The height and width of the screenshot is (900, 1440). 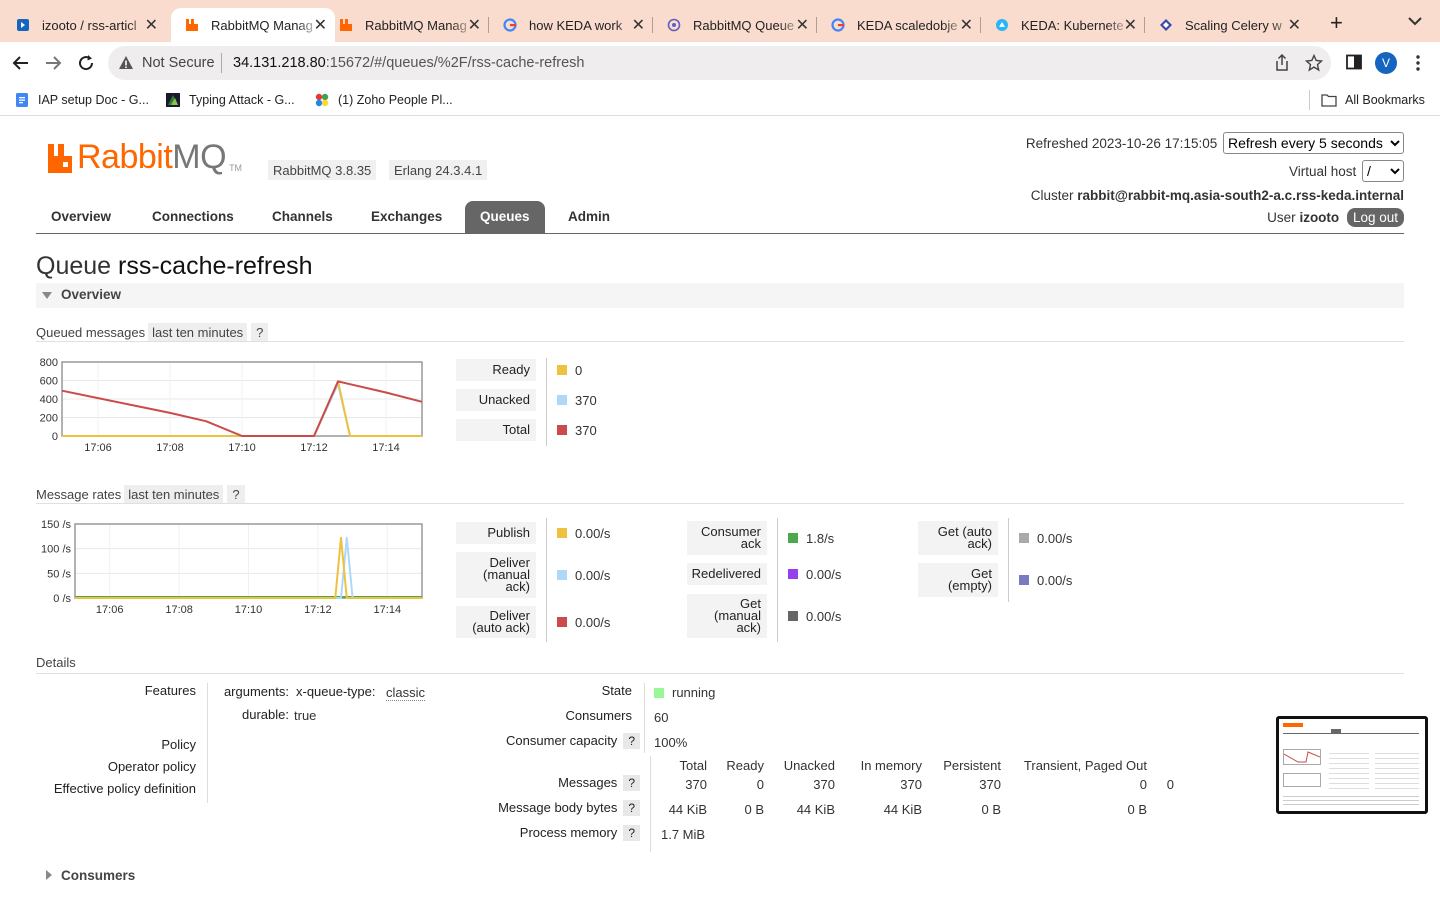 I want to click on not-secure-label: Not Secure, so click(x=178, y=63).